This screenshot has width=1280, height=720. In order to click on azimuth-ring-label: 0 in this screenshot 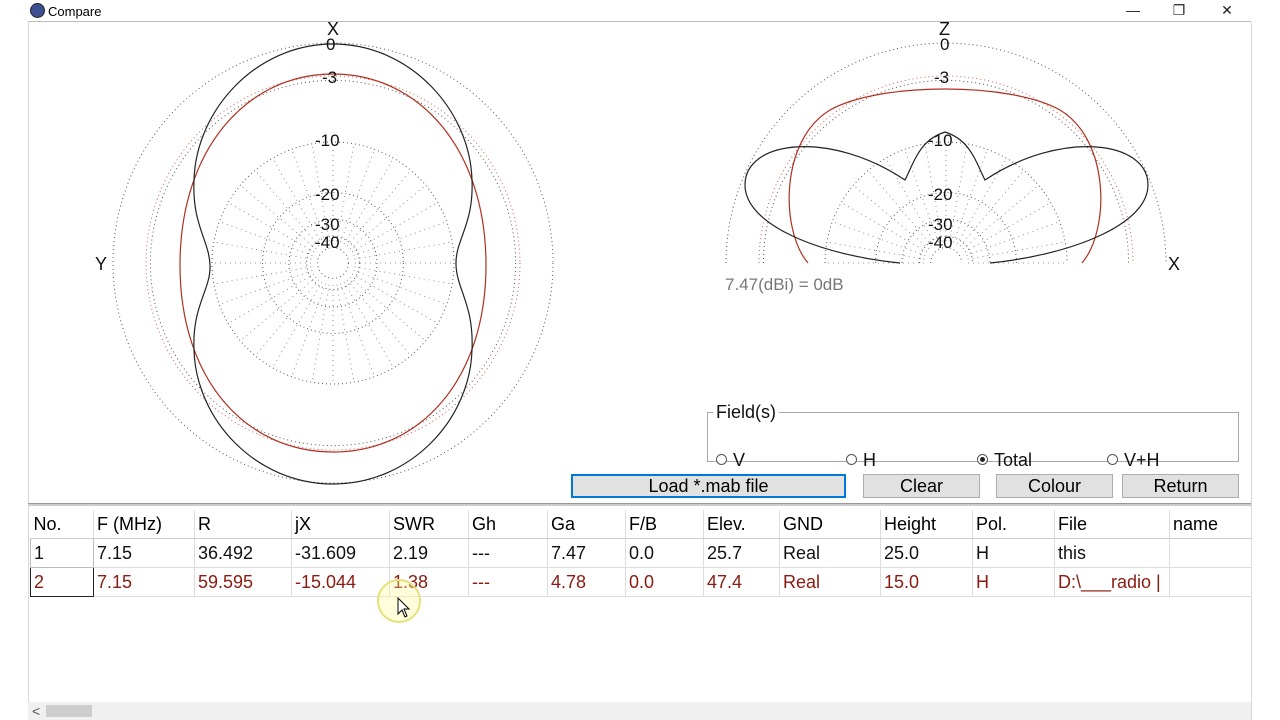, I will do `click(330, 44)`.